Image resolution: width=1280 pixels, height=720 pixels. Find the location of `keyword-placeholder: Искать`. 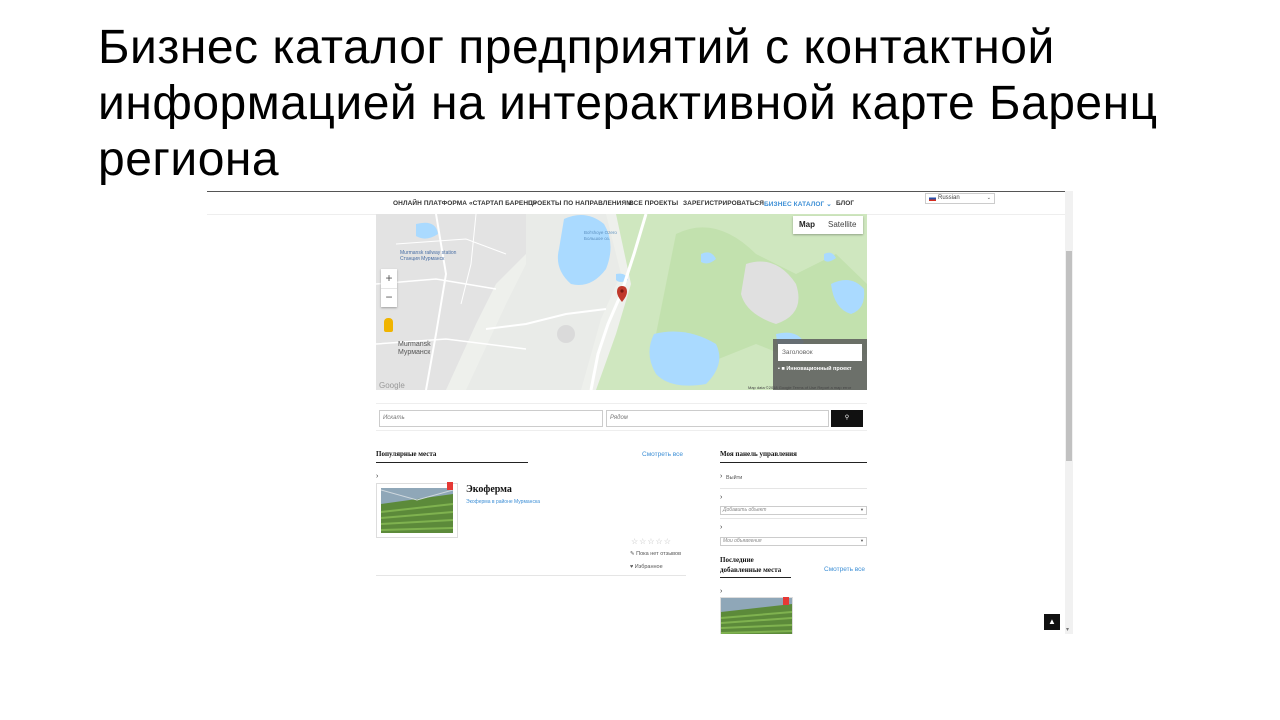

keyword-placeholder: Искать is located at coordinates (394, 418).